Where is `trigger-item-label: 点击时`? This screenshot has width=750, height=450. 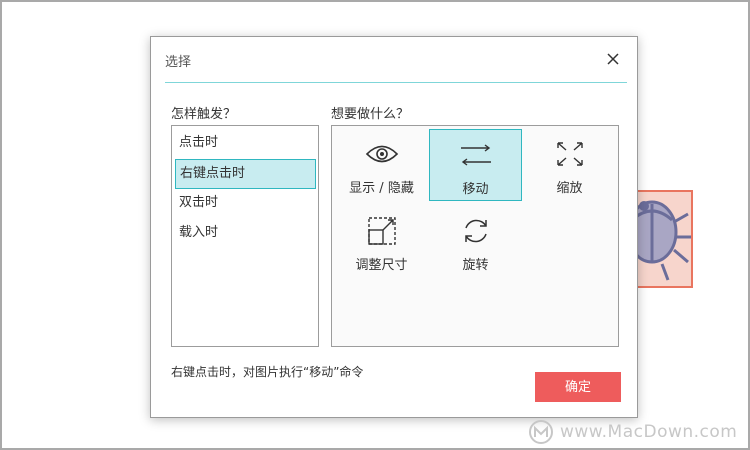 trigger-item-label: 点击时 is located at coordinates (199, 142).